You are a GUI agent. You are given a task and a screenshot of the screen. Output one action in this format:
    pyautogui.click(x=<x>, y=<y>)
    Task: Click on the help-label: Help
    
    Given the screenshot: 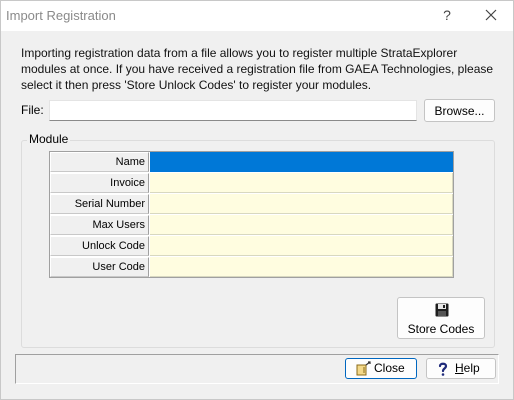 What is the action you would take?
    pyautogui.click(x=467, y=368)
    